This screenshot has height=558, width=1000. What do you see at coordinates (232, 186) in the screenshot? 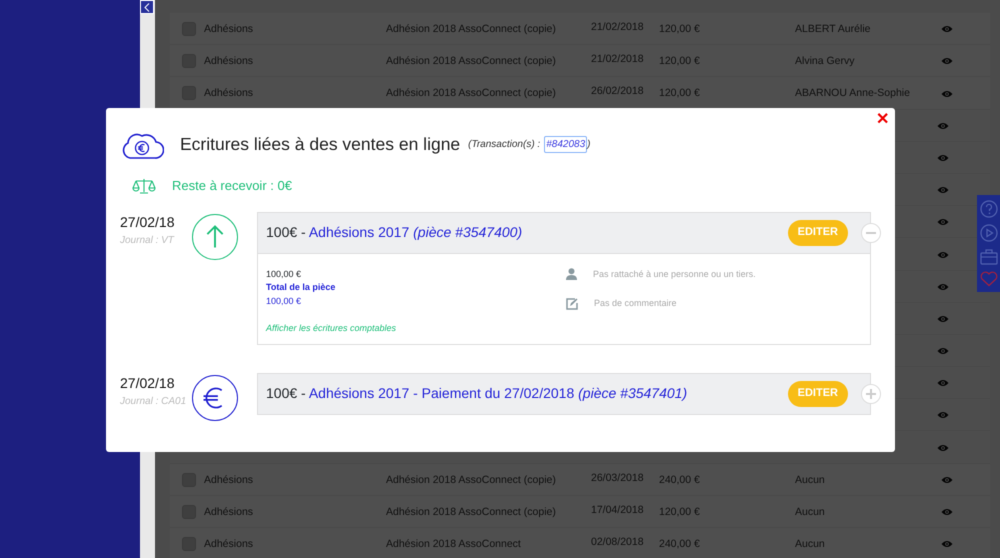
I see `balance-text: Reste à recevoir : 0€` at bounding box center [232, 186].